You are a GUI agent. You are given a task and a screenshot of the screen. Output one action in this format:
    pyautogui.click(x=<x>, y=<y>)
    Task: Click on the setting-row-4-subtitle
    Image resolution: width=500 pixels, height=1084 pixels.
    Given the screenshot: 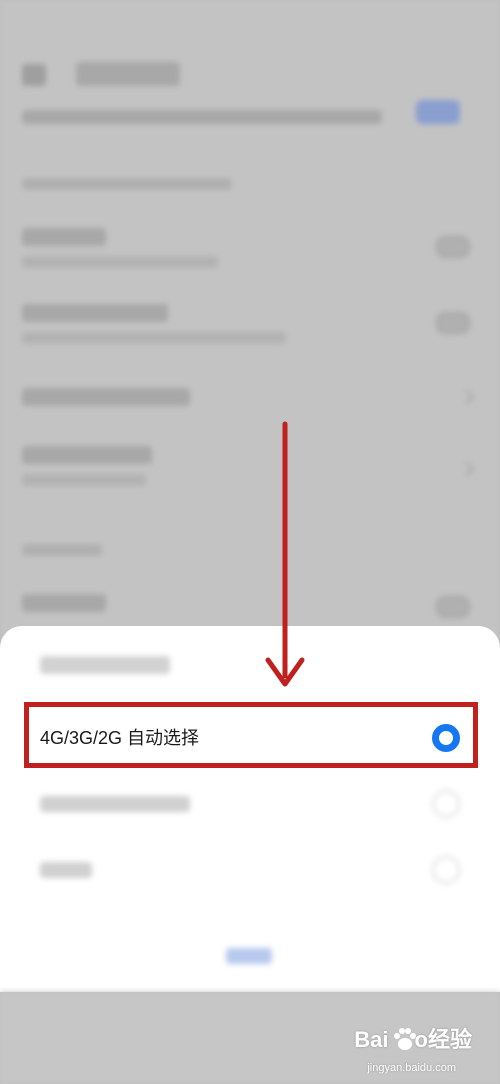 What is the action you would take?
    pyautogui.click(x=84, y=480)
    